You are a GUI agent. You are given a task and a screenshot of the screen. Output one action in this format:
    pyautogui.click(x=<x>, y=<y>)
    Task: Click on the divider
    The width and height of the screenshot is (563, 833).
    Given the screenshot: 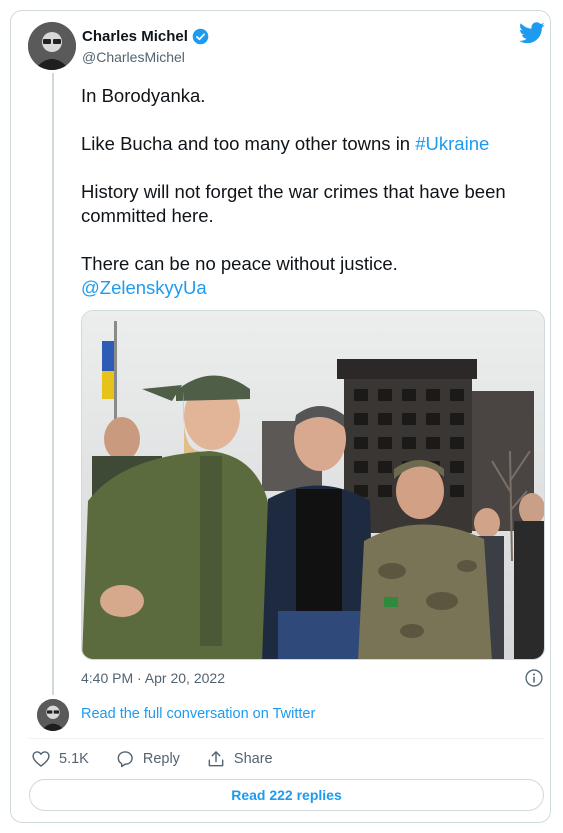 What is the action you would take?
    pyautogui.click(x=286, y=738)
    